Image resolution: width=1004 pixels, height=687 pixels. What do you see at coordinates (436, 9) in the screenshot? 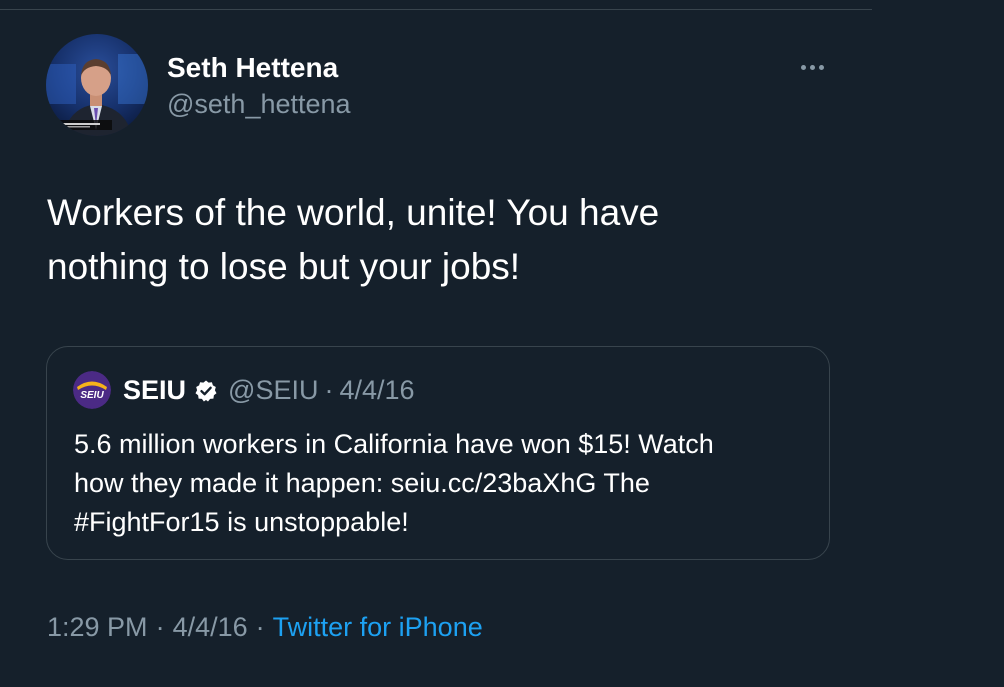
I see `top-divider` at bounding box center [436, 9].